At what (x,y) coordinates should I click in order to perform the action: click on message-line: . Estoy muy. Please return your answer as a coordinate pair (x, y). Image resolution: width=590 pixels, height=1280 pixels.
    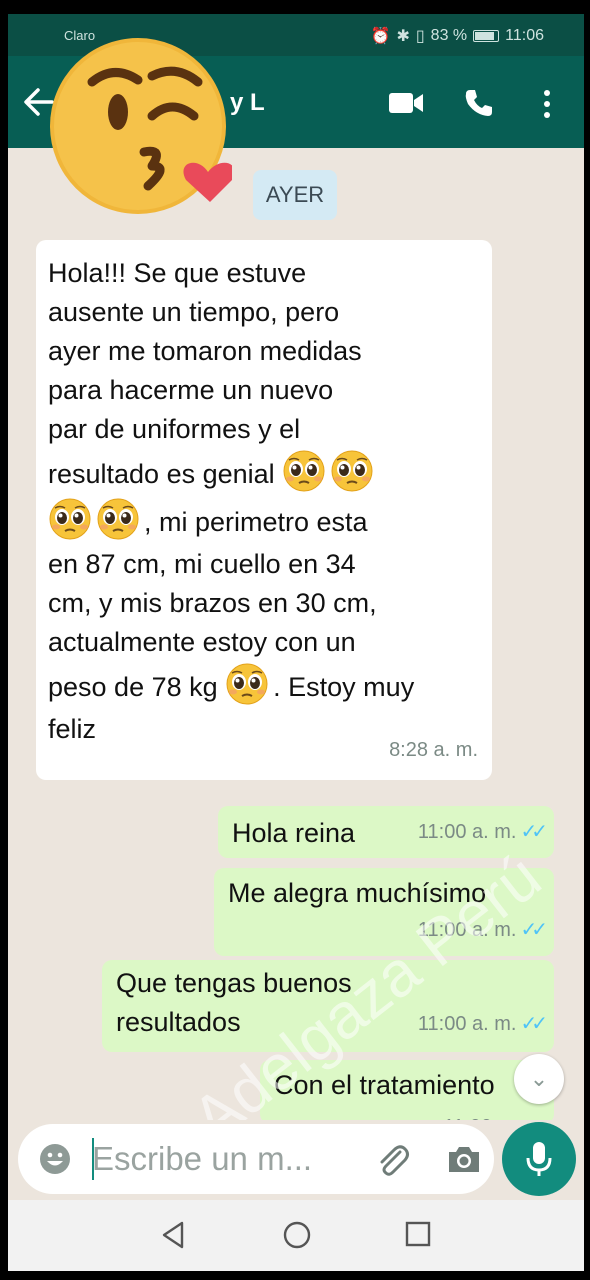
    Looking at the image, I should click on (344, 687).